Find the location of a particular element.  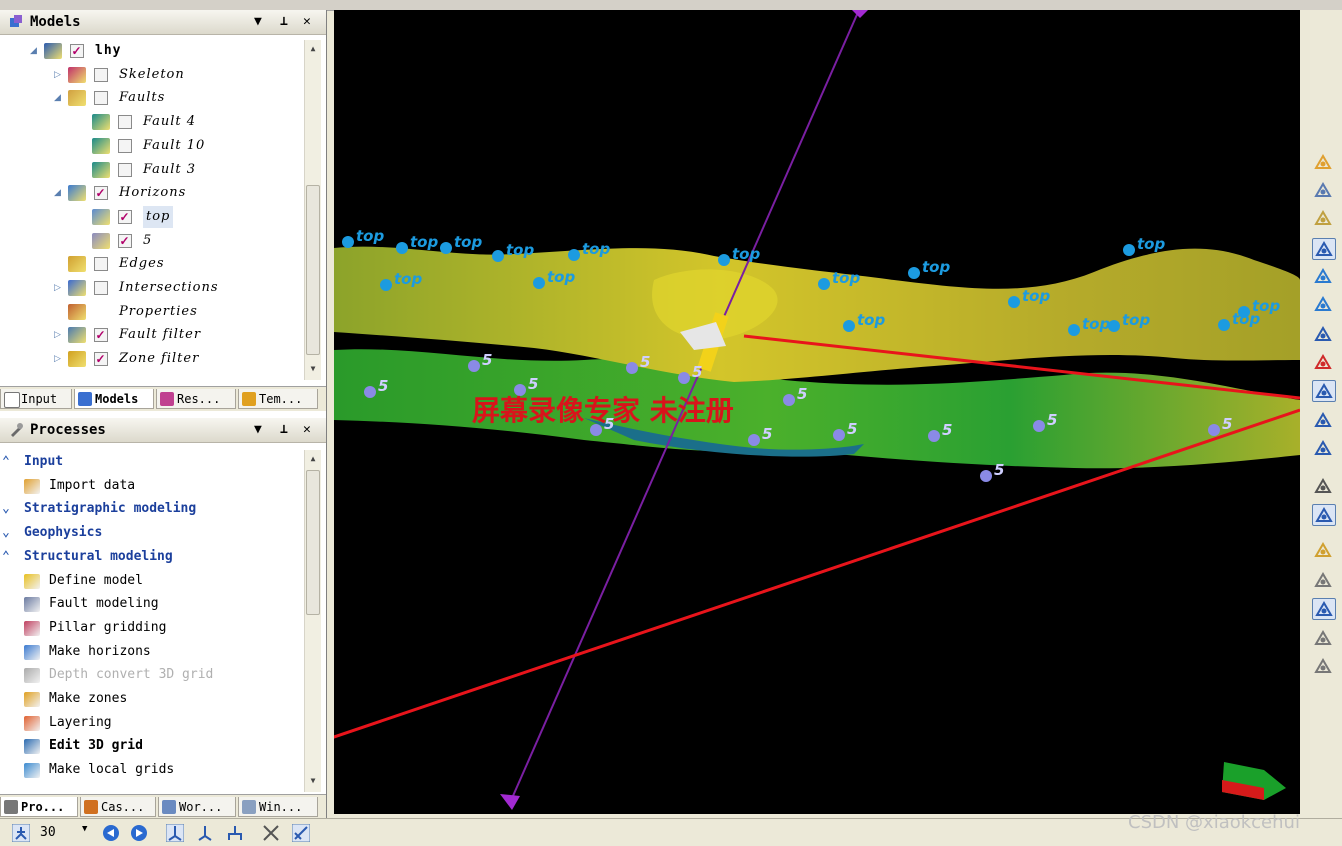

process-item: Depth convert 3D grid is located at coordinates (150, 675).